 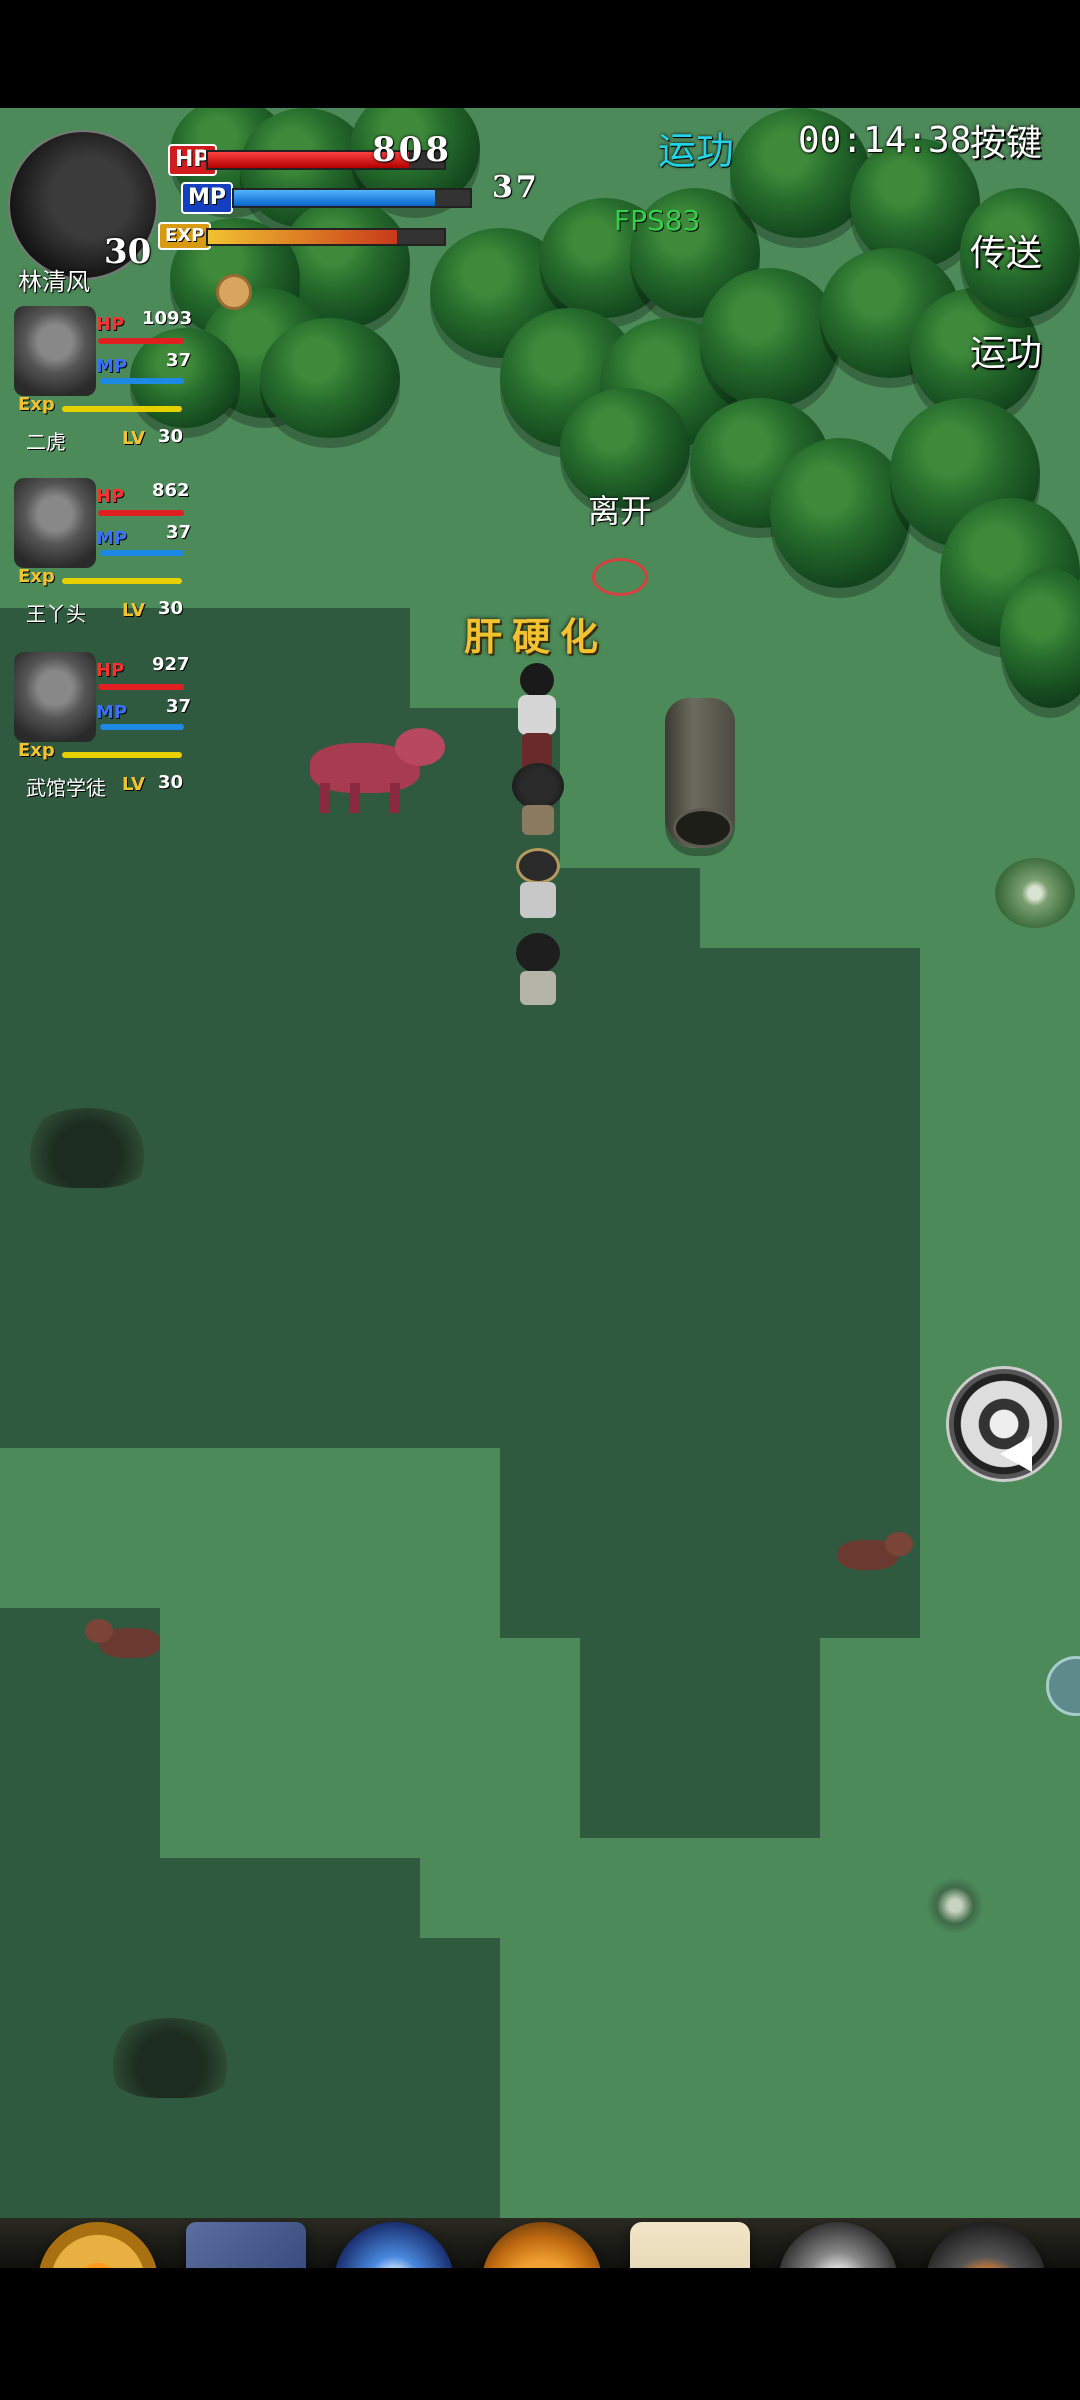 What do you see at coordinates (1035, 893) in the screenshot?
I see `flowering-bush` at bounding box center [1035, 893].